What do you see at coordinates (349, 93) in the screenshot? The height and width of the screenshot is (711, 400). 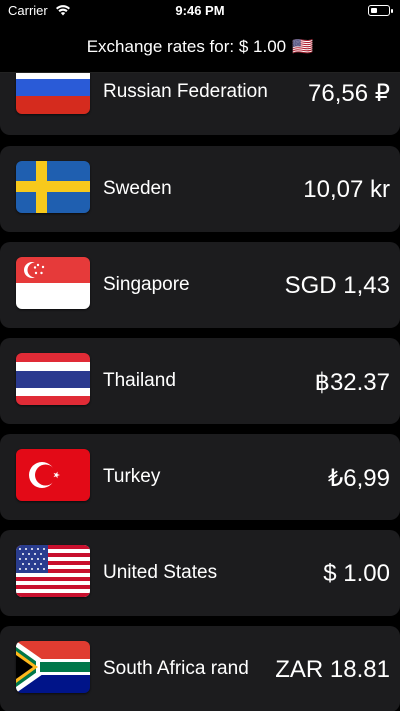 I see `rate-value: 76,56 ₽` at bounding box center [349, 93].